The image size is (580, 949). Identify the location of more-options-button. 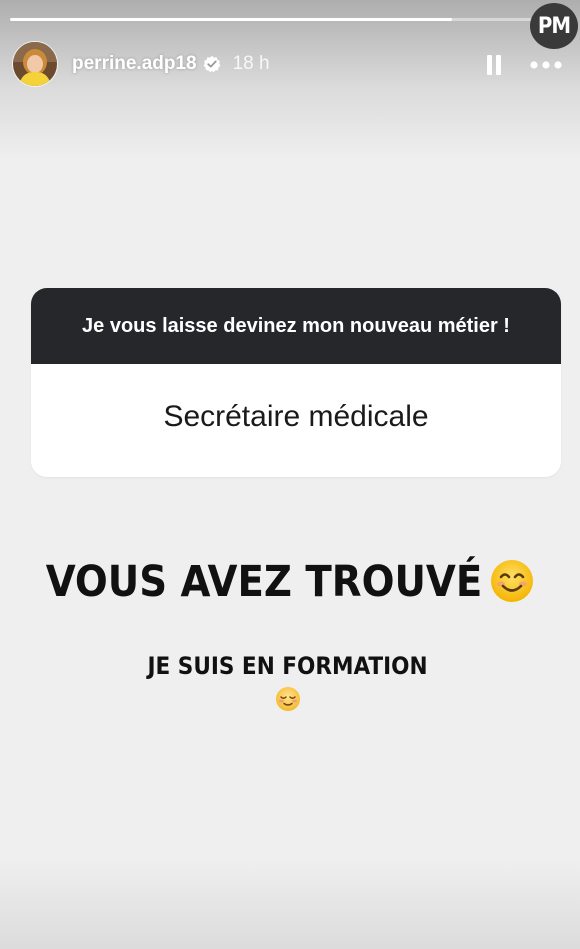
(546, 65).